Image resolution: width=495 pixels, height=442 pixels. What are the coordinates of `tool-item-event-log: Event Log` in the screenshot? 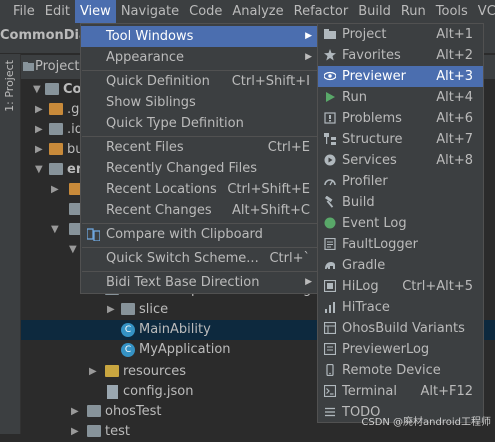 It's located at (400, 223).